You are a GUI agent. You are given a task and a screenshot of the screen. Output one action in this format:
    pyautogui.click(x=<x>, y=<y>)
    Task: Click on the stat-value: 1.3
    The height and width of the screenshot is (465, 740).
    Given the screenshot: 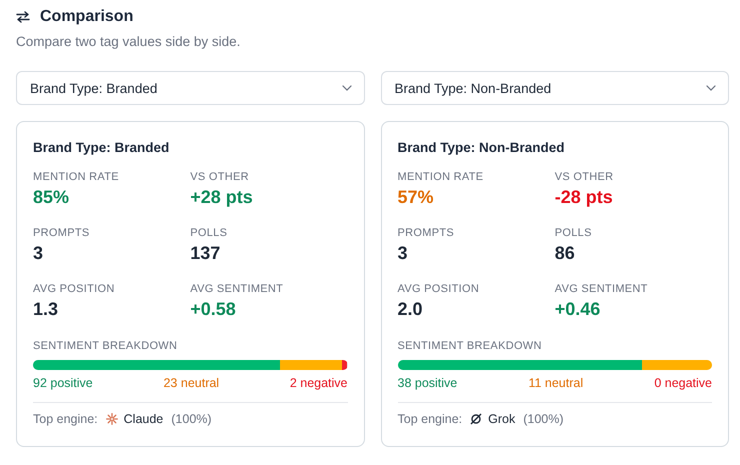 What is the action you would take?
    pyautogui.click(x=46, y=309)
    